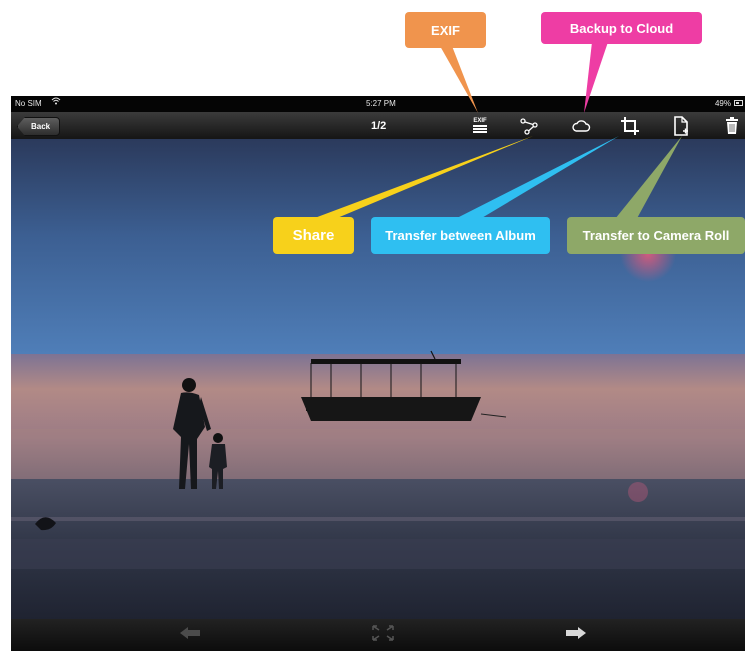 The image size is (745, 651). I want to click on share-button, so click(529, 126).